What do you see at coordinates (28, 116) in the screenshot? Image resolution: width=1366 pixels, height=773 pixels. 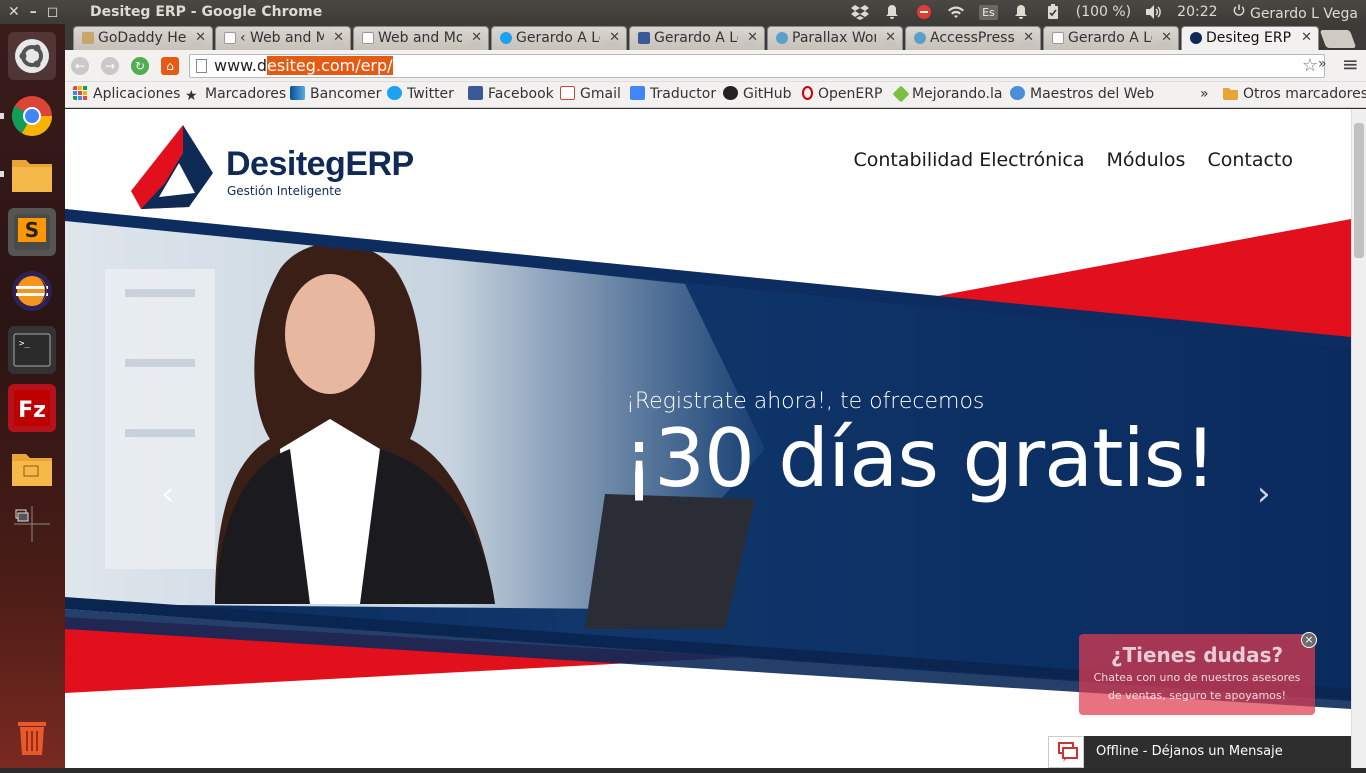 I see `chrome-launcher-item` at bounding box center [28, 116].